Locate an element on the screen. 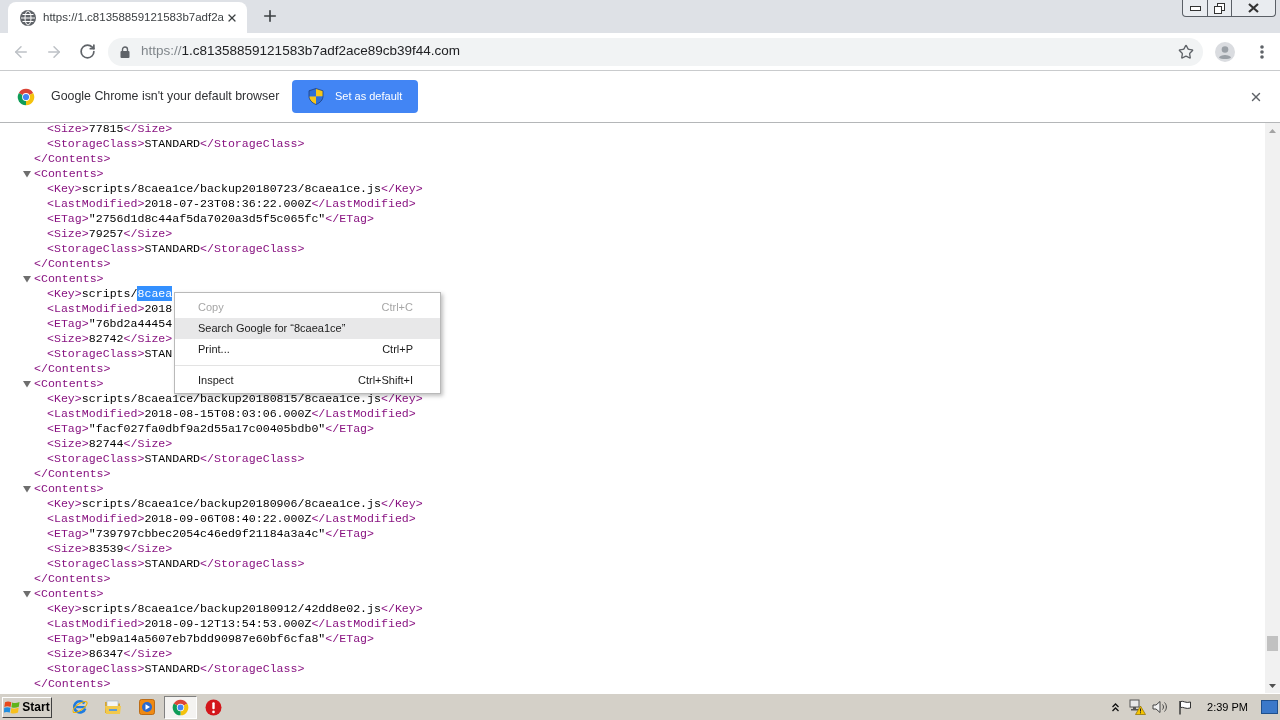  globe-icon is located at coordinates (28, 17).